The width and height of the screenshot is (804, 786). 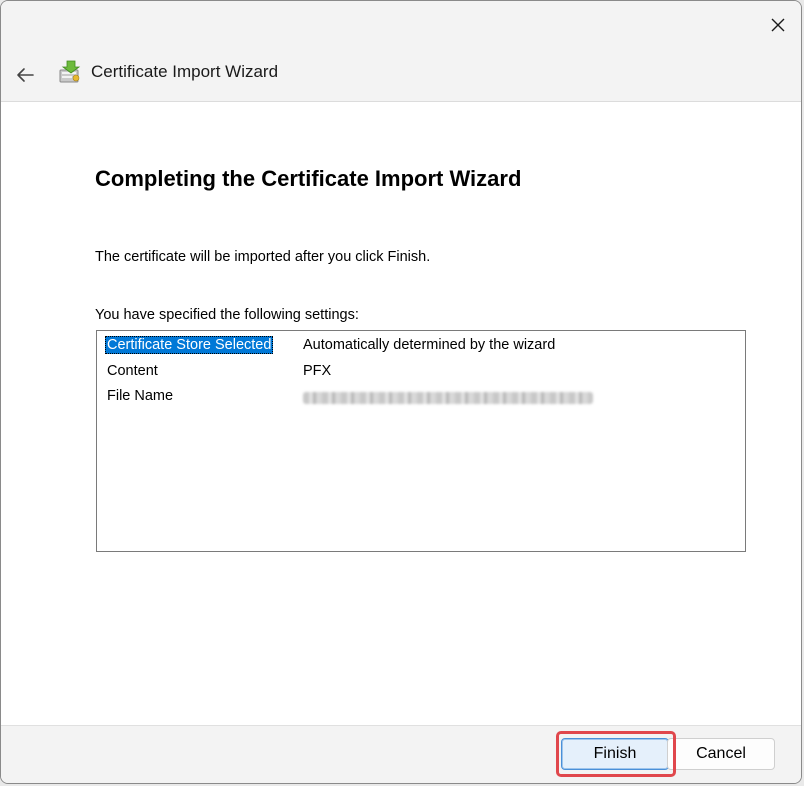 What do you see at coordinates (308, 178) in the screenshot?
I see `page-heading: Completing the Certificate Import Wizard` at bounding box center [308, 178].